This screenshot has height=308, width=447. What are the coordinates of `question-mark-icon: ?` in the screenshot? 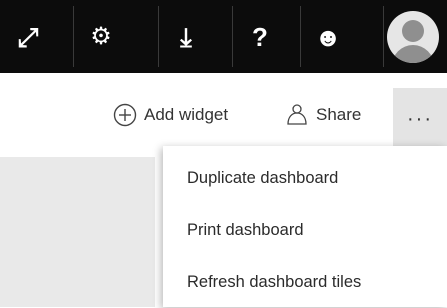 It's located at (260, 36).